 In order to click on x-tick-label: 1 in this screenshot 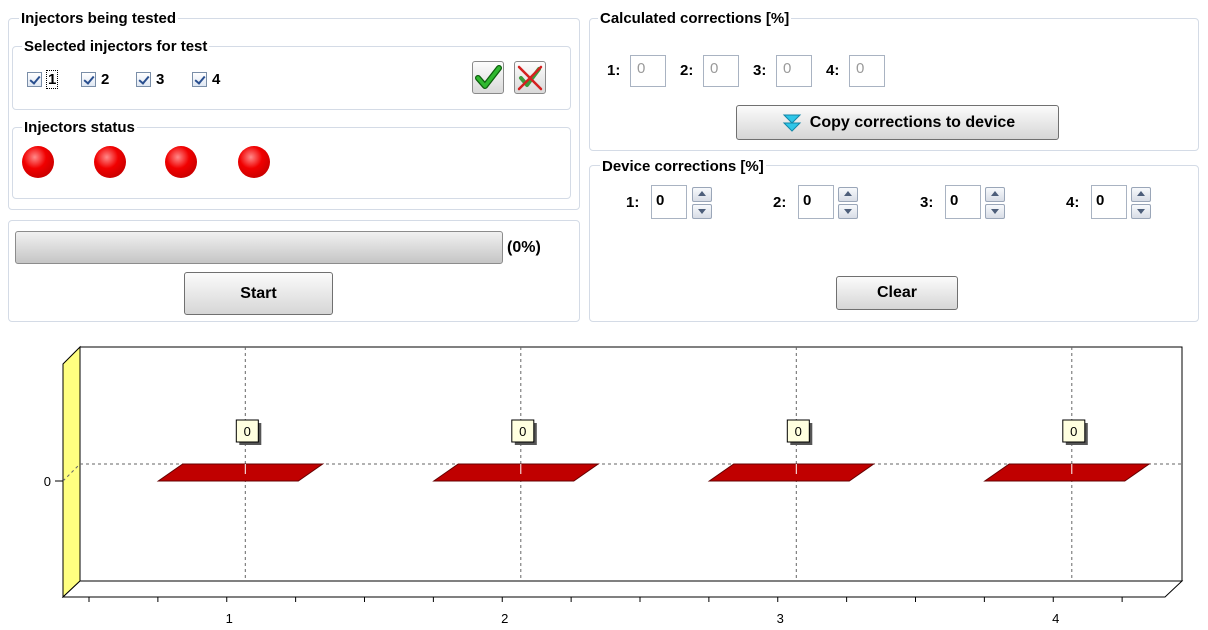, I will do `click(229, 618)`.